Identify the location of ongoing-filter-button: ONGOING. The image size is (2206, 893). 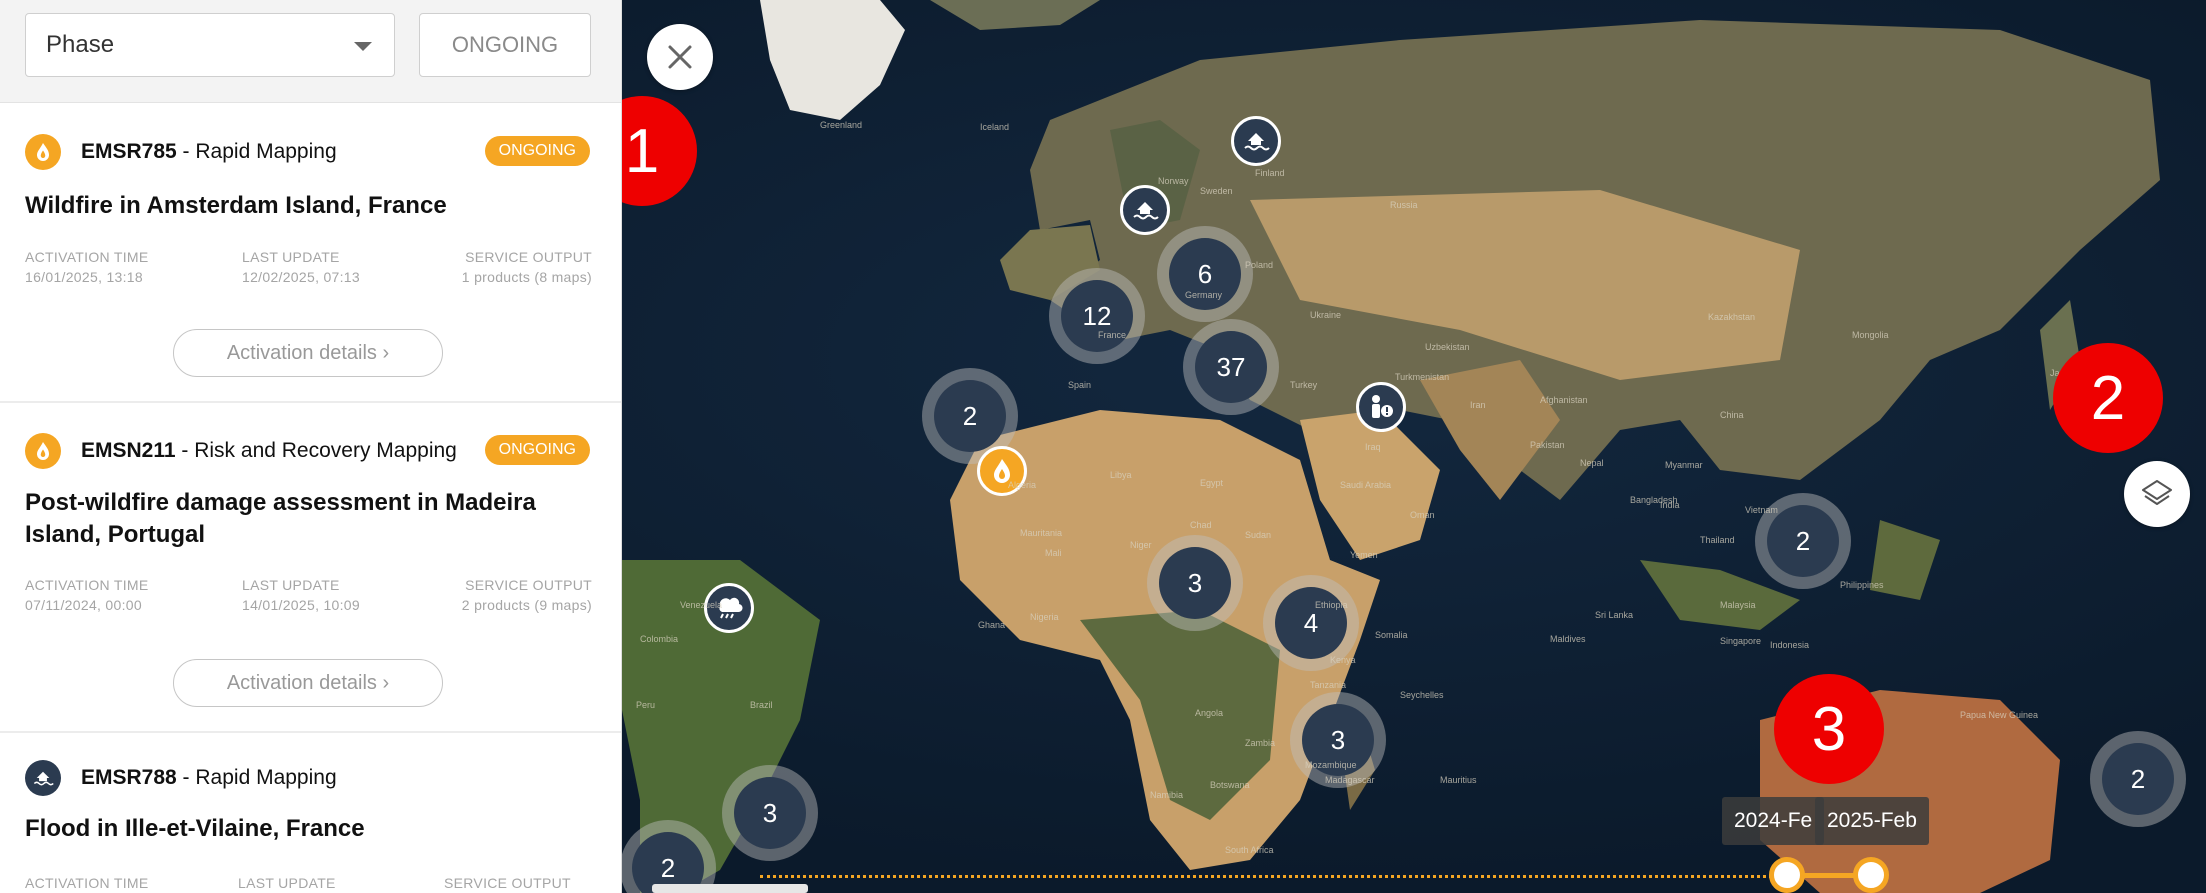
(505, 45).